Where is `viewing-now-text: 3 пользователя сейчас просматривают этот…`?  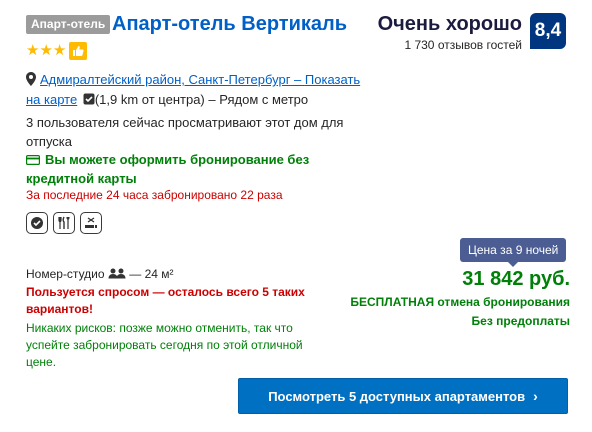 viewing-now-text: 3 пользователя сейчас просматривают этот… is located at coordinates (185, 132).